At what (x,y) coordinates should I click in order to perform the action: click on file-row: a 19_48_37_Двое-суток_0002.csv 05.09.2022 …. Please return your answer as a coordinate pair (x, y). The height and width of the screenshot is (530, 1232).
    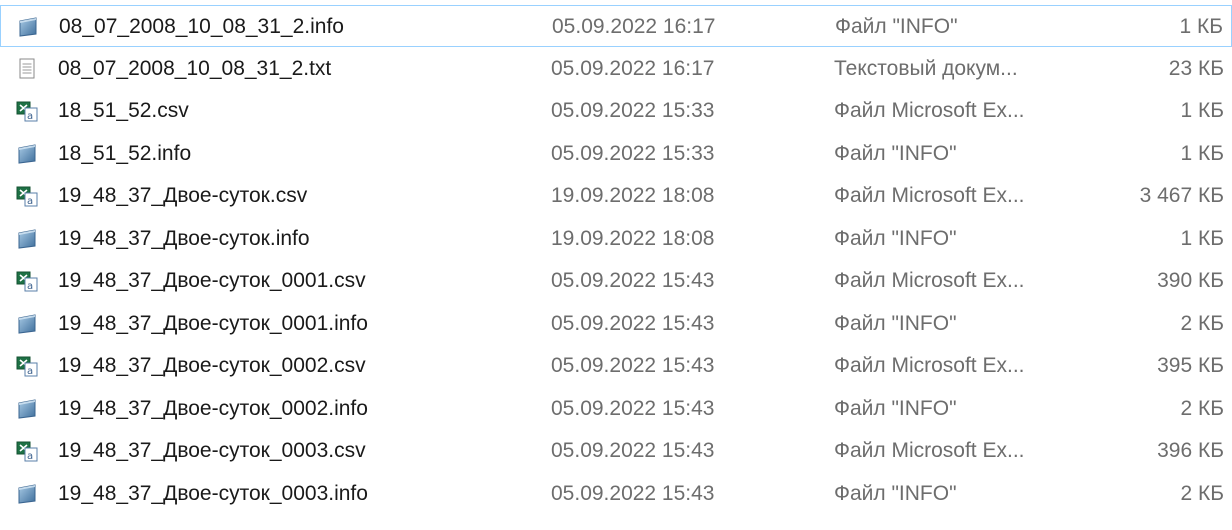
    Looking at the image, I should click on (616, 366).